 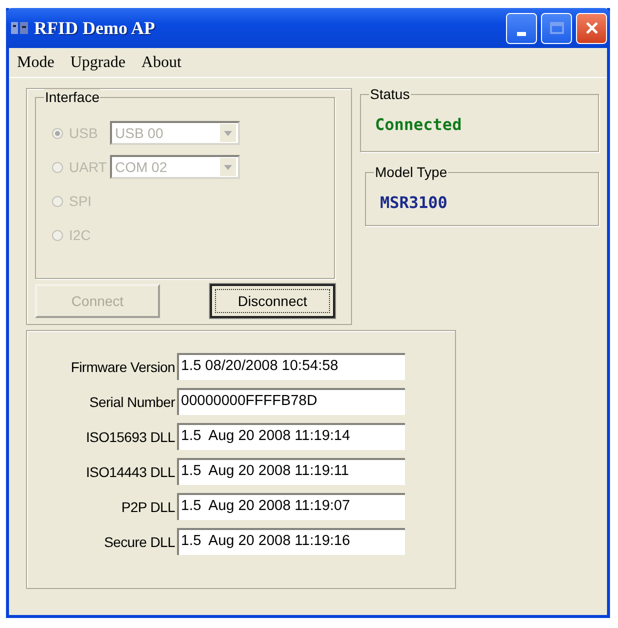 What do you see at coordinates (130, 472) in the screenshot?
I see `field-label: ISO14443 DLL` at bounding box center [130, 472].